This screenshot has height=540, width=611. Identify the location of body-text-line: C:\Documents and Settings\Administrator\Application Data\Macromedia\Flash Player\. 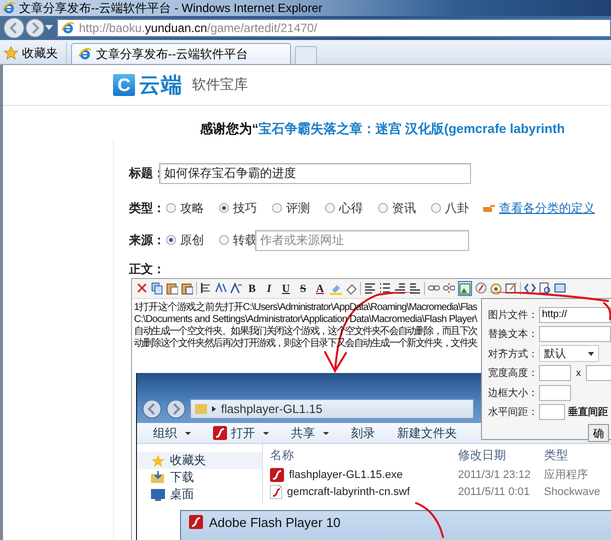
(305, 320).